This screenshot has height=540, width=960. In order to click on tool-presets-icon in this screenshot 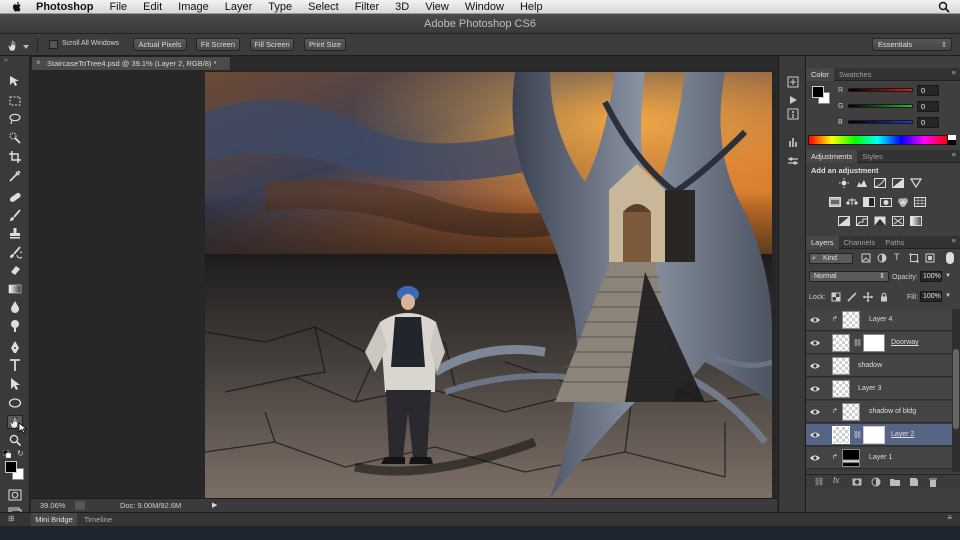, I will do `click(793, 161)`.